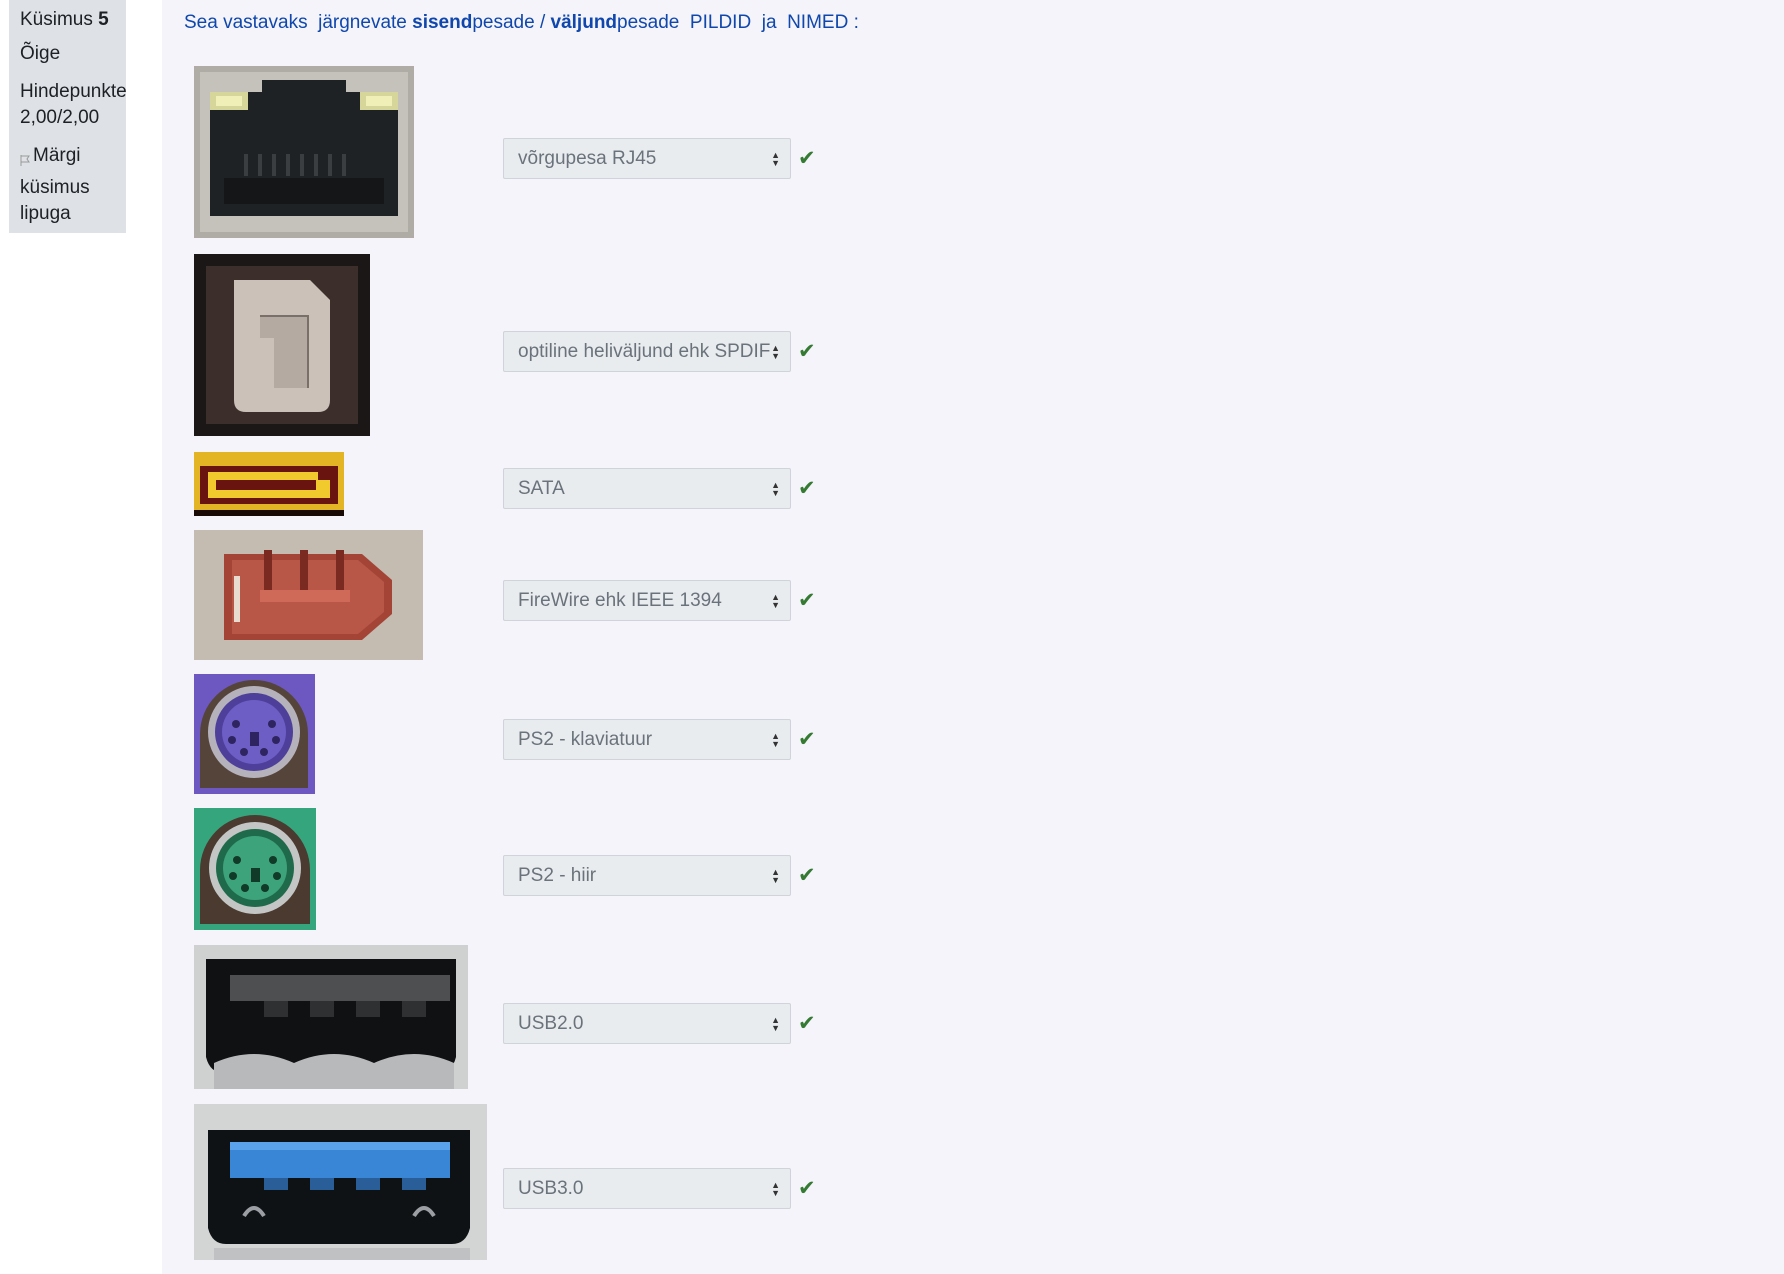 The height and width of the screenshot is (1274, 1784). I want to click on match-row-ps2-mouse: PS2 - hiir ▲ ▼ ✔, so click(612, 869).